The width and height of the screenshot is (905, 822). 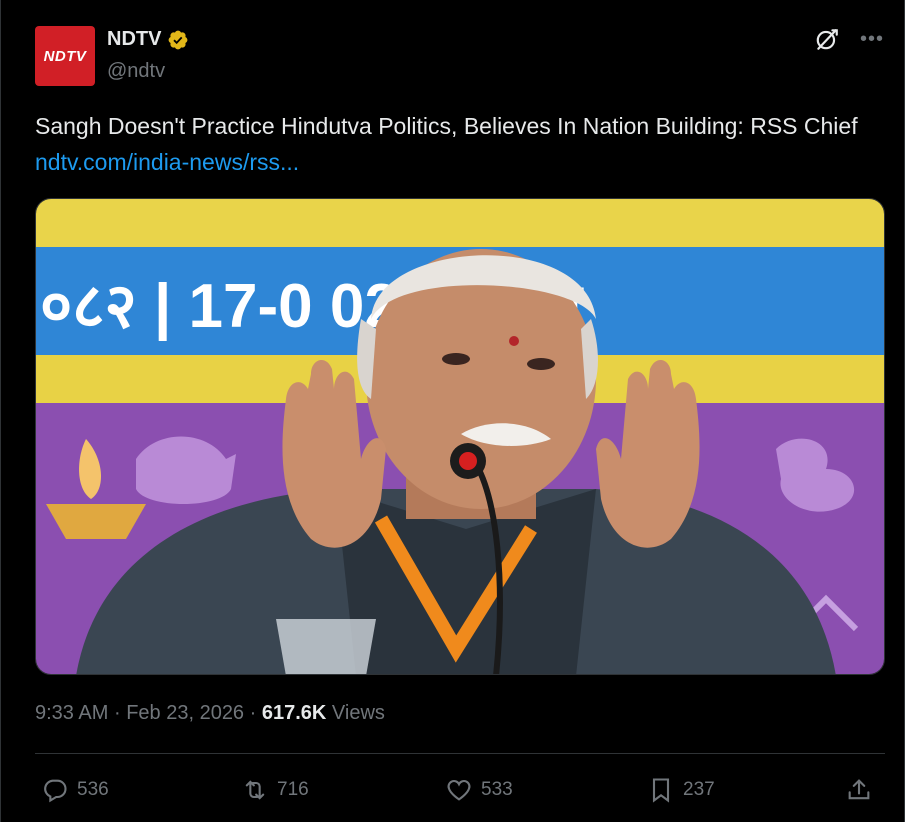 I want to click on engagement-bar: 536 716 533 237, so click(x=460, y=790).